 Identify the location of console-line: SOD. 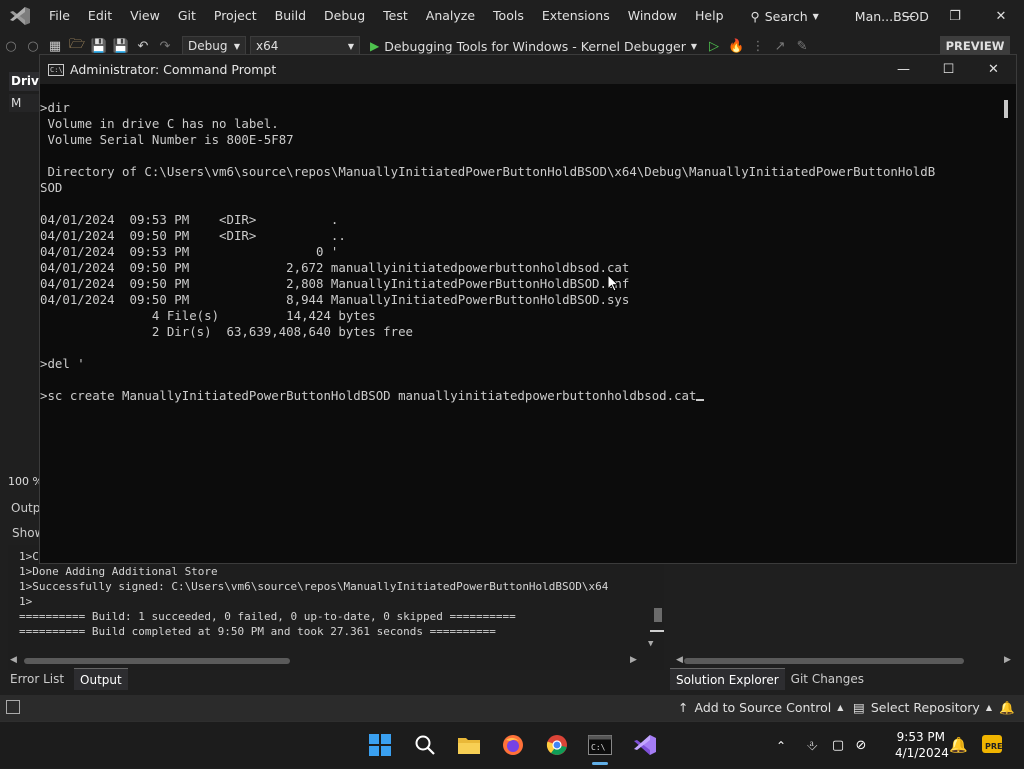
(51, 187).